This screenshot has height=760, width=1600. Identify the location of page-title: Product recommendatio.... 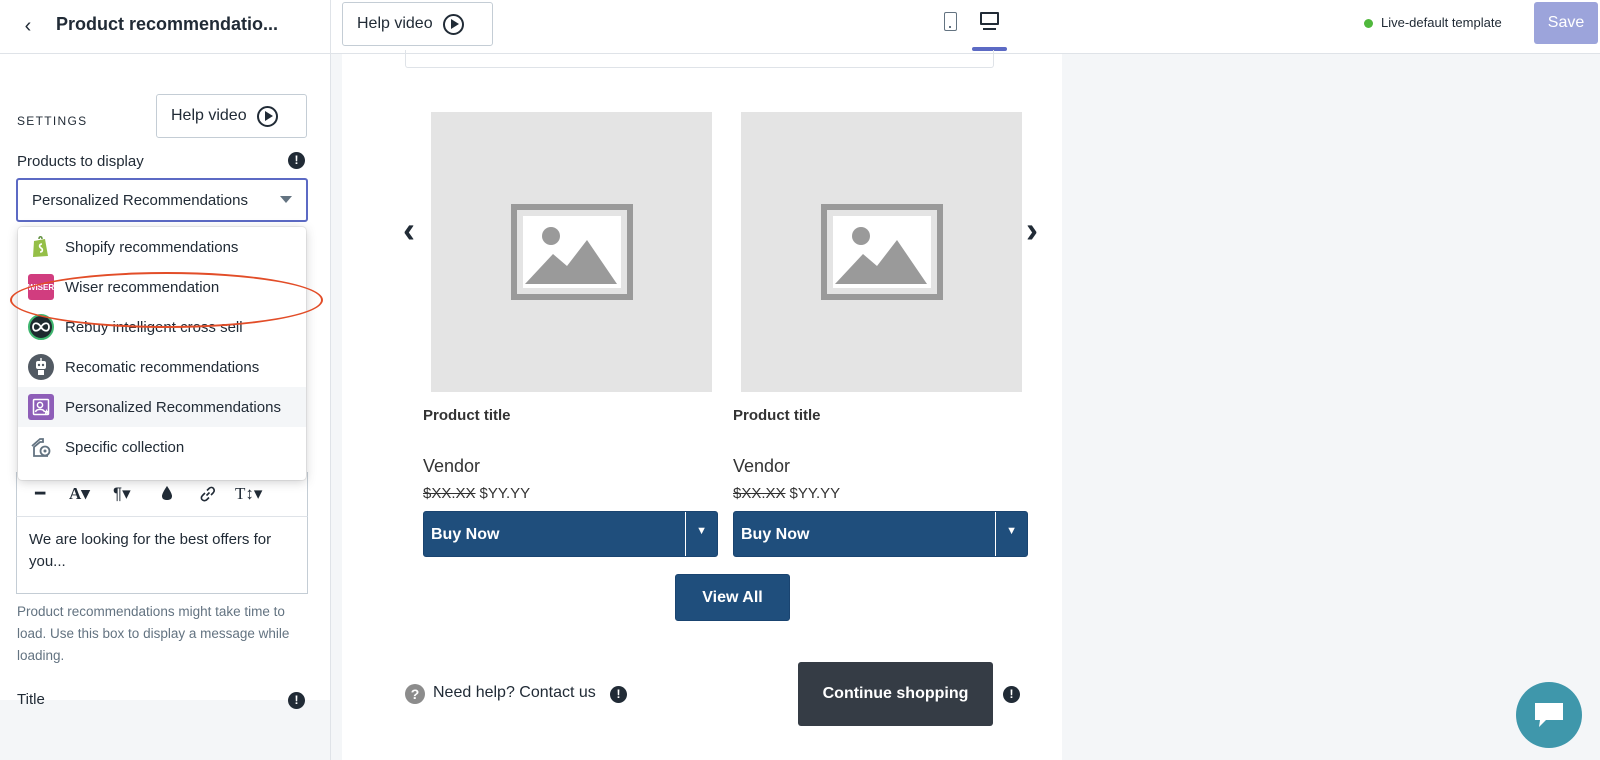
(167, 24).